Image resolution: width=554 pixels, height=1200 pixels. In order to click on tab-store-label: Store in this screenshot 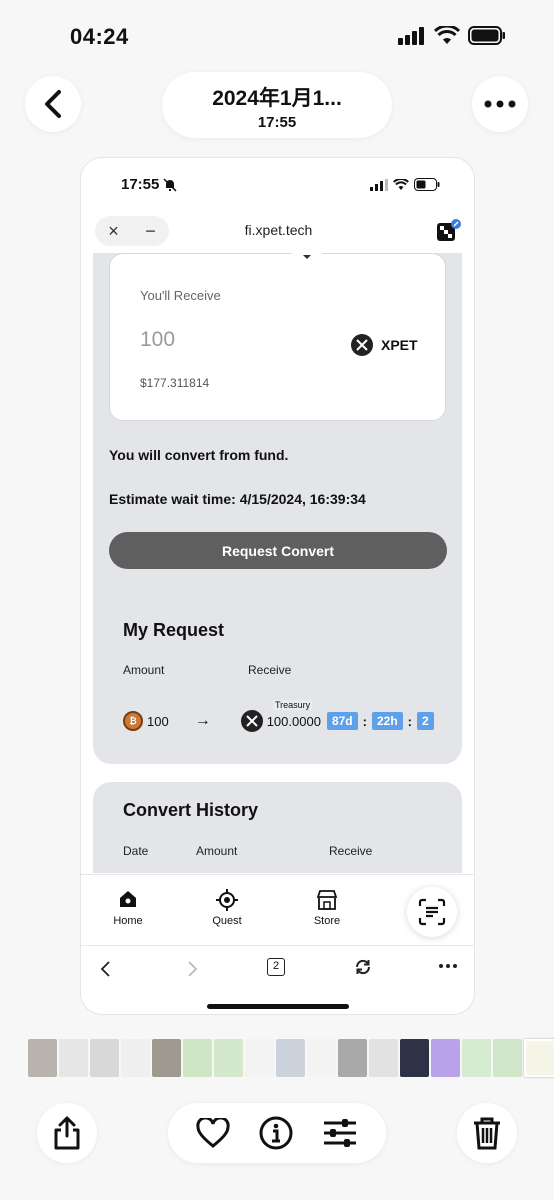, I will do `click(327, 921)`.